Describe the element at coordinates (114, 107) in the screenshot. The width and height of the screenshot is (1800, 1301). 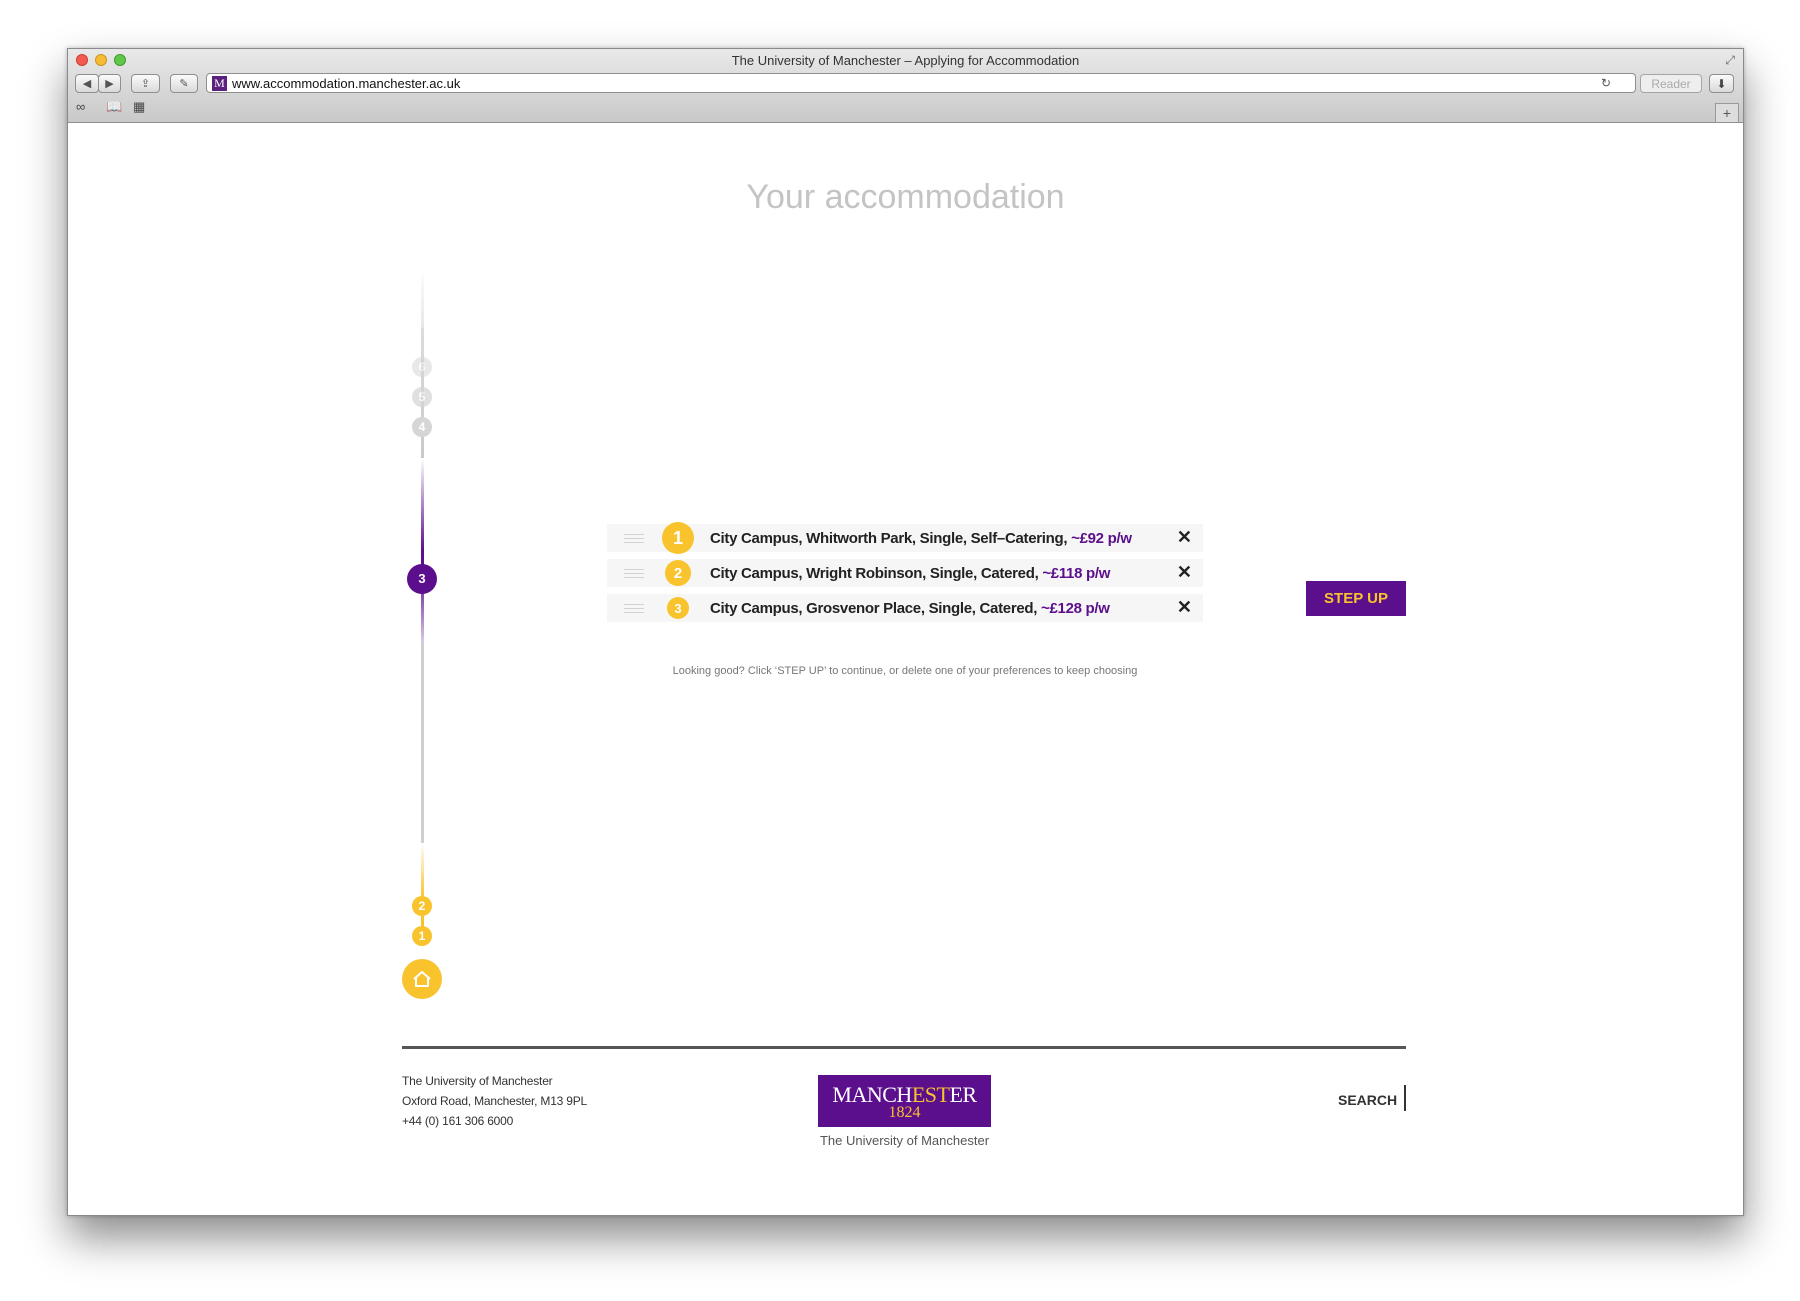
I see `bookmarks-icon: 📖` at that location.